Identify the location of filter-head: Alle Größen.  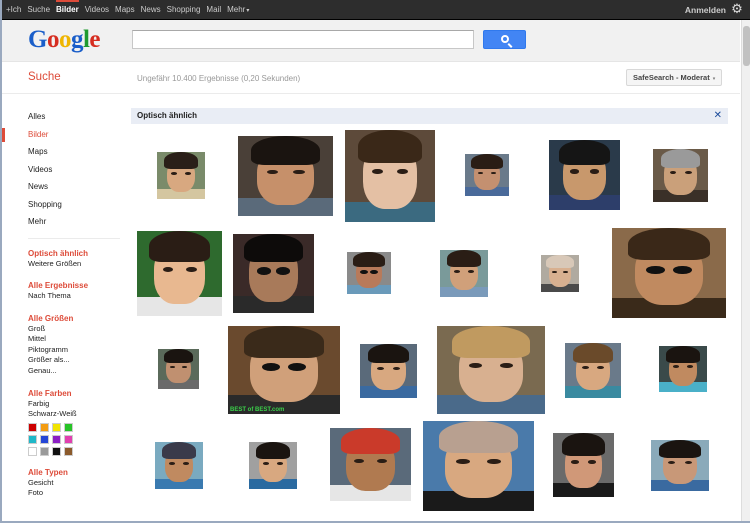
(74, 318).